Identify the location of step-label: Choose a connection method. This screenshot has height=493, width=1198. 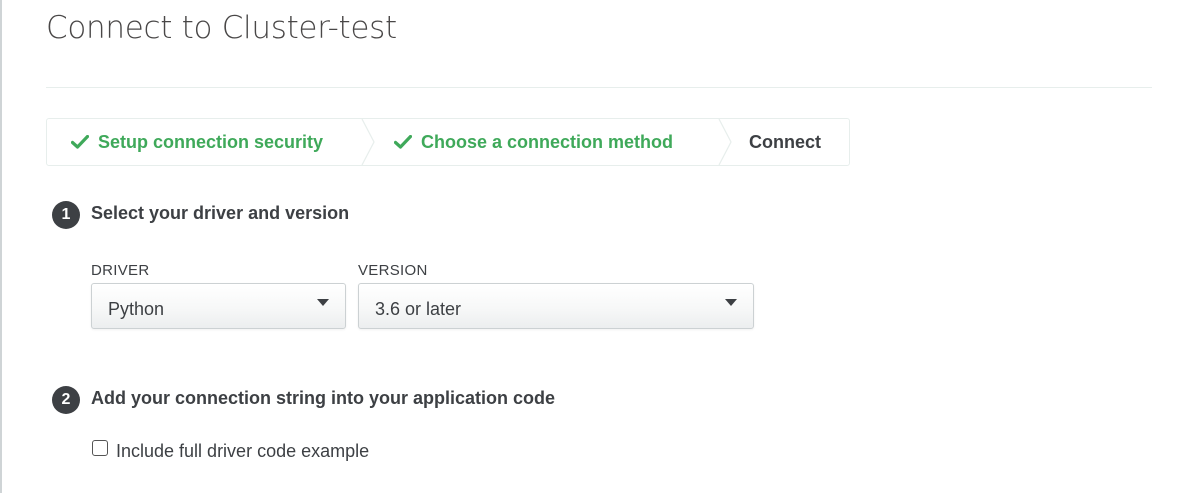
(547, 142).